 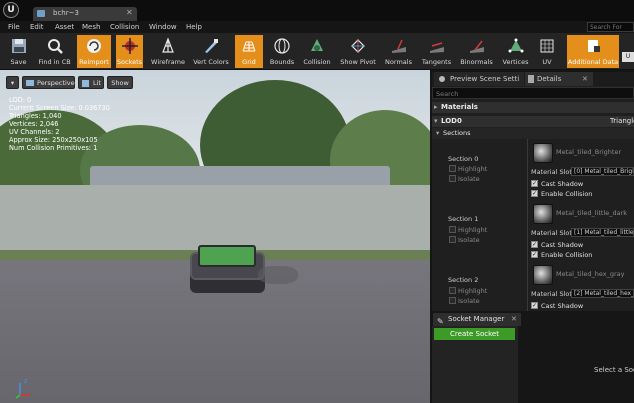 What do you see at coordinates (54, 51) in the screenshot?
I see `find-in-cb-button: Find in CB` at bounding box center [54, 51].